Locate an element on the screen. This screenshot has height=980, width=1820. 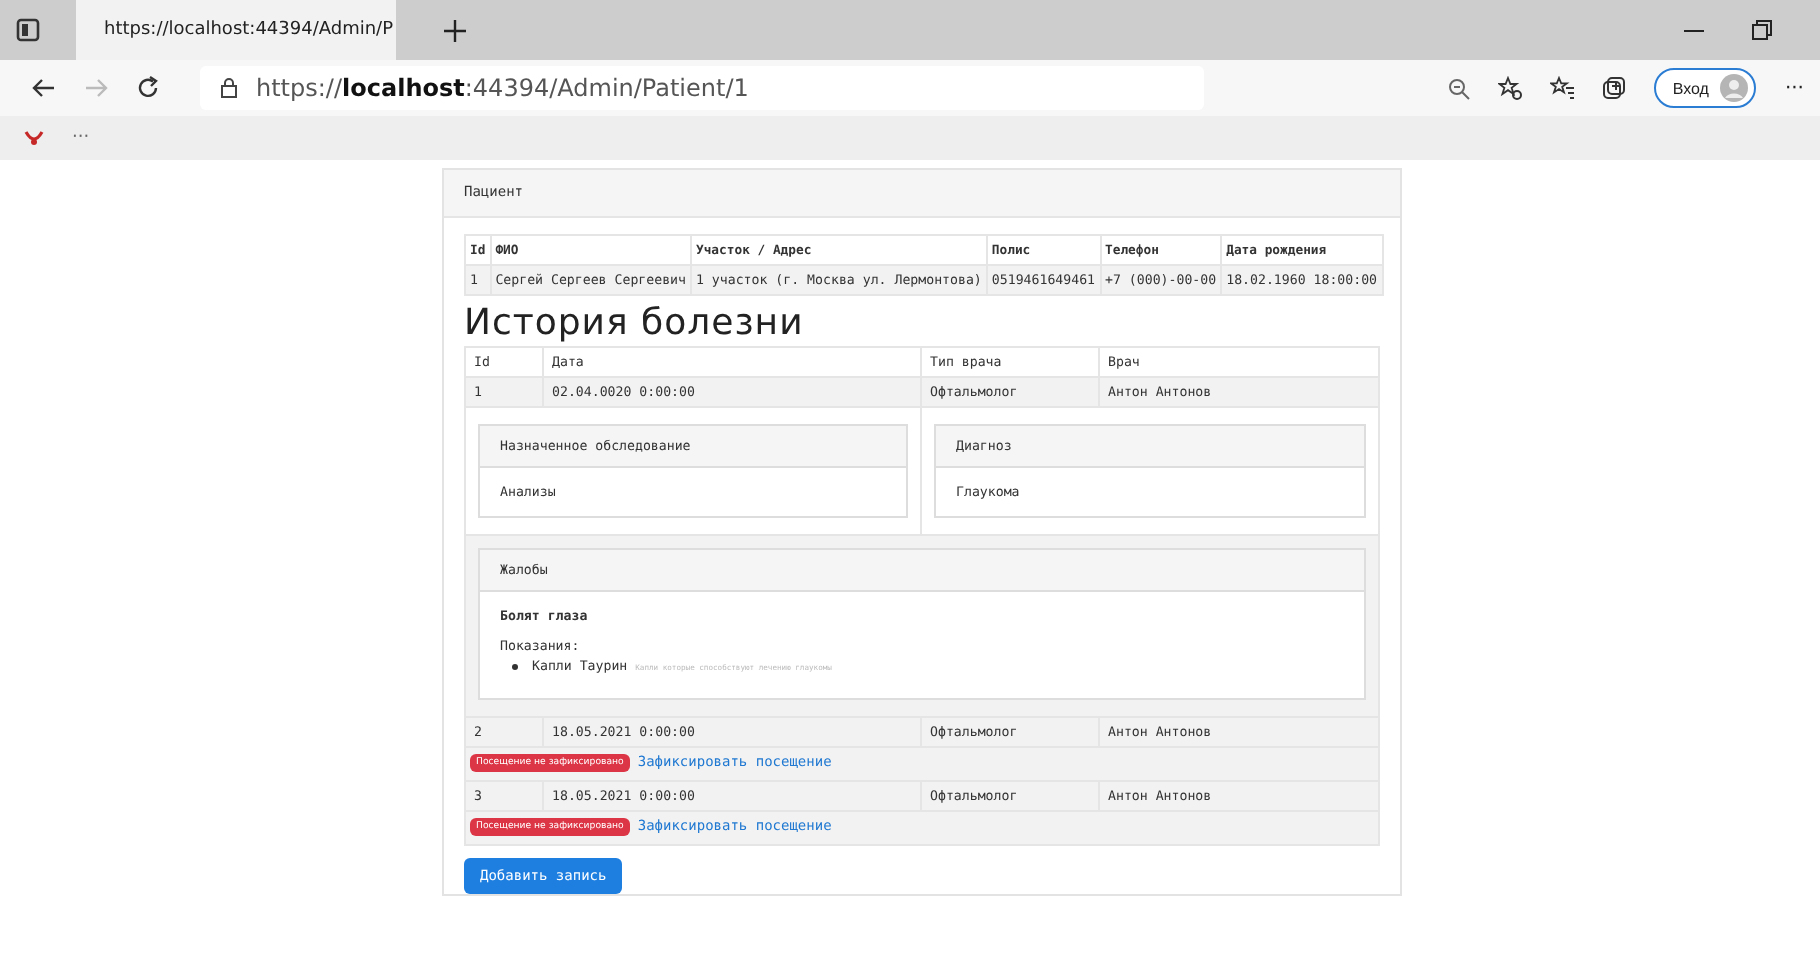
star-icon is located at coordinates (1510, 88).